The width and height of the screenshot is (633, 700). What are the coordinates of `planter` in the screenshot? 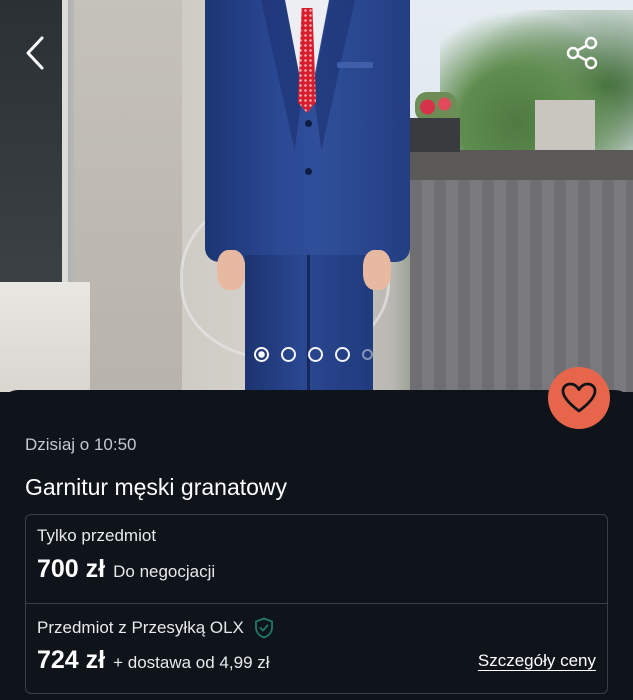 It's located at (435, 135).